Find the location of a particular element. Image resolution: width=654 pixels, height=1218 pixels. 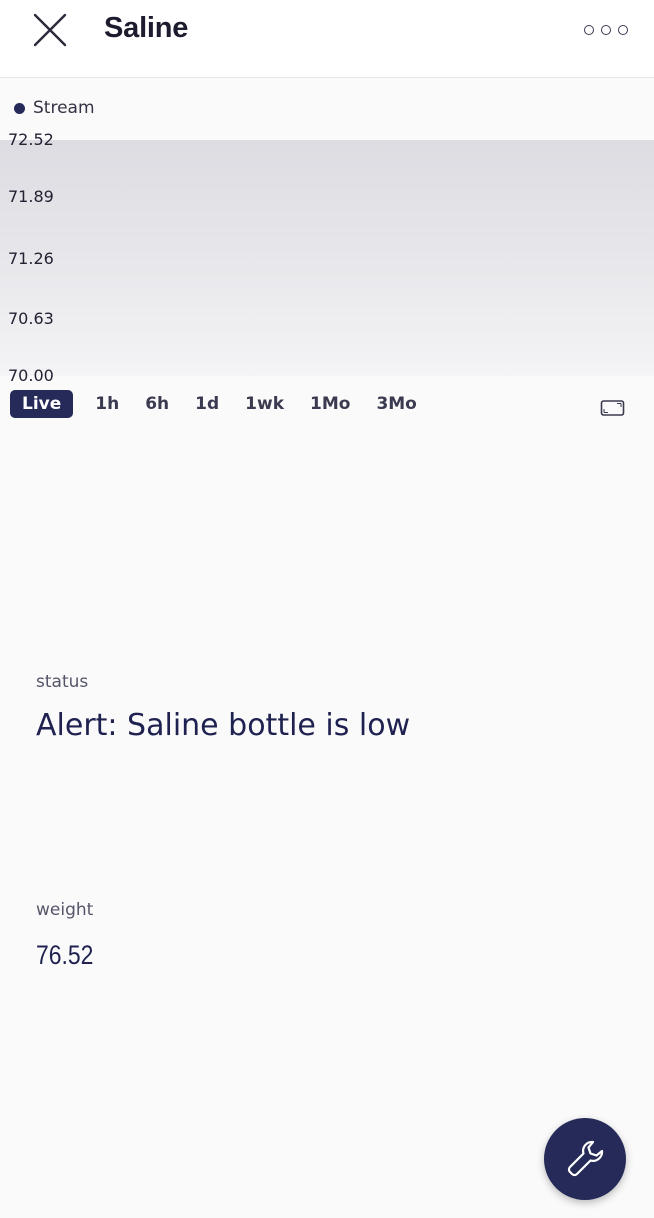

legend-label: Stream is located at coordinates (64, 108).